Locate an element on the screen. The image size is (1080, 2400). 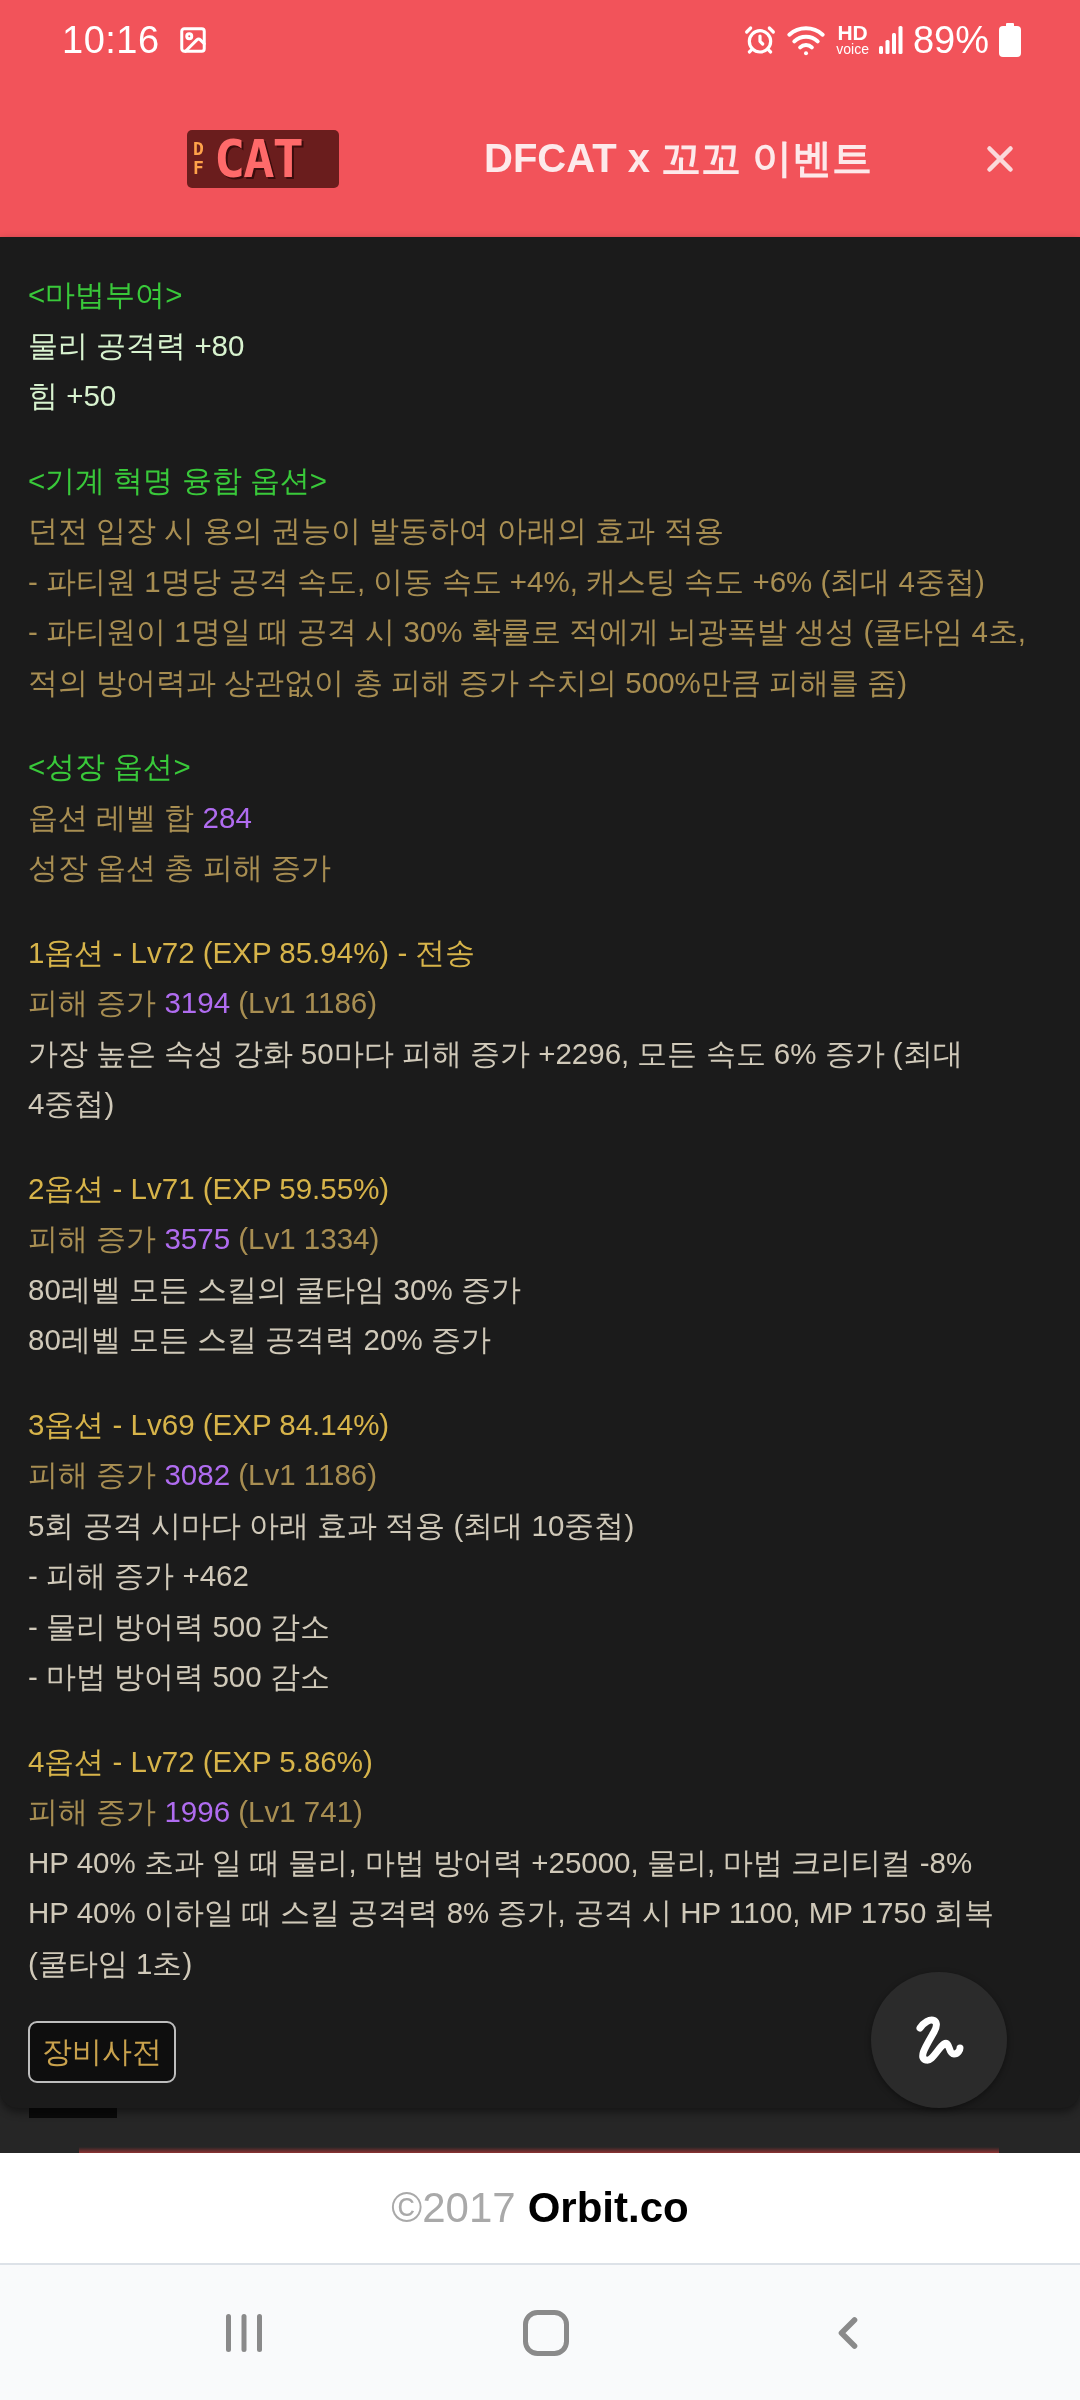
copyright-text: ©2017 is located at coordinates (453, 2208).